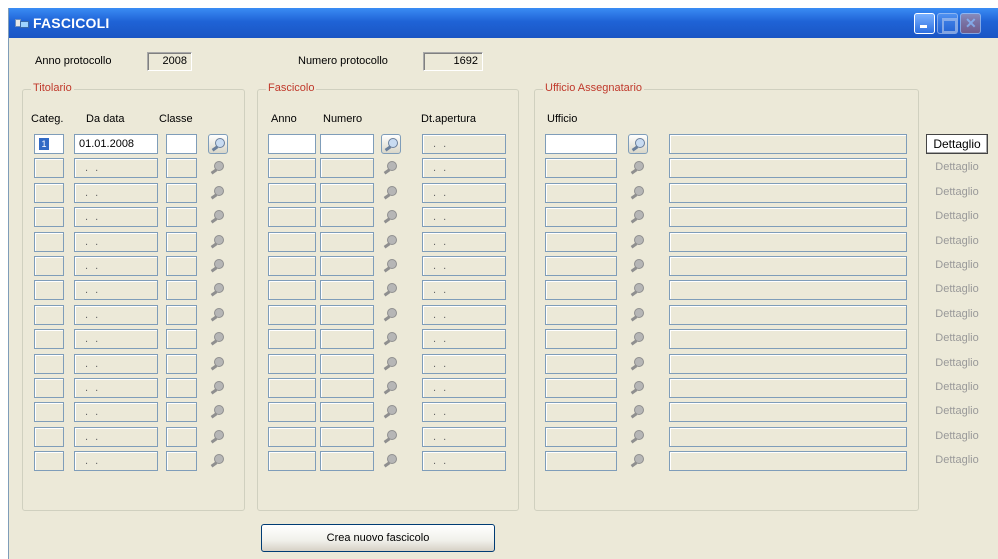  Describe the element at coordinates (47, 119) in the screenshot. I see `col-categ: Categ.` at that location.